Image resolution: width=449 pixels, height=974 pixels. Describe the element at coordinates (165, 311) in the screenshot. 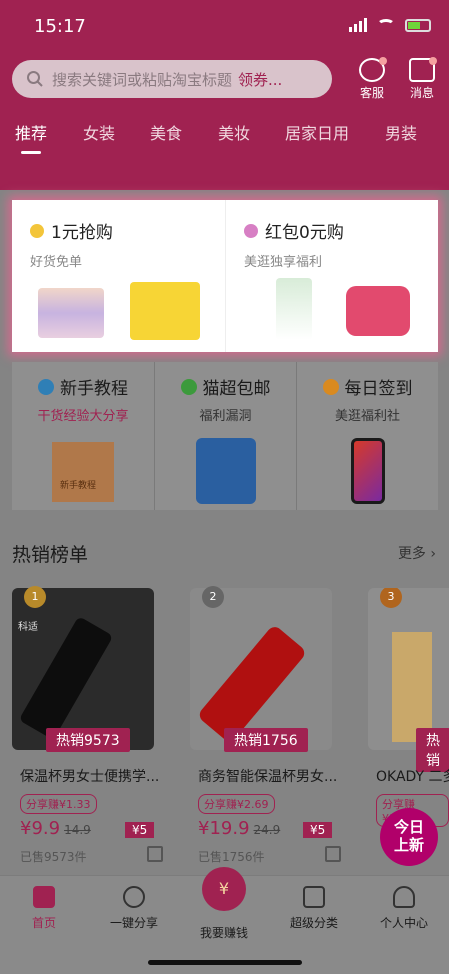

I see `wipes-product-image` at that location.